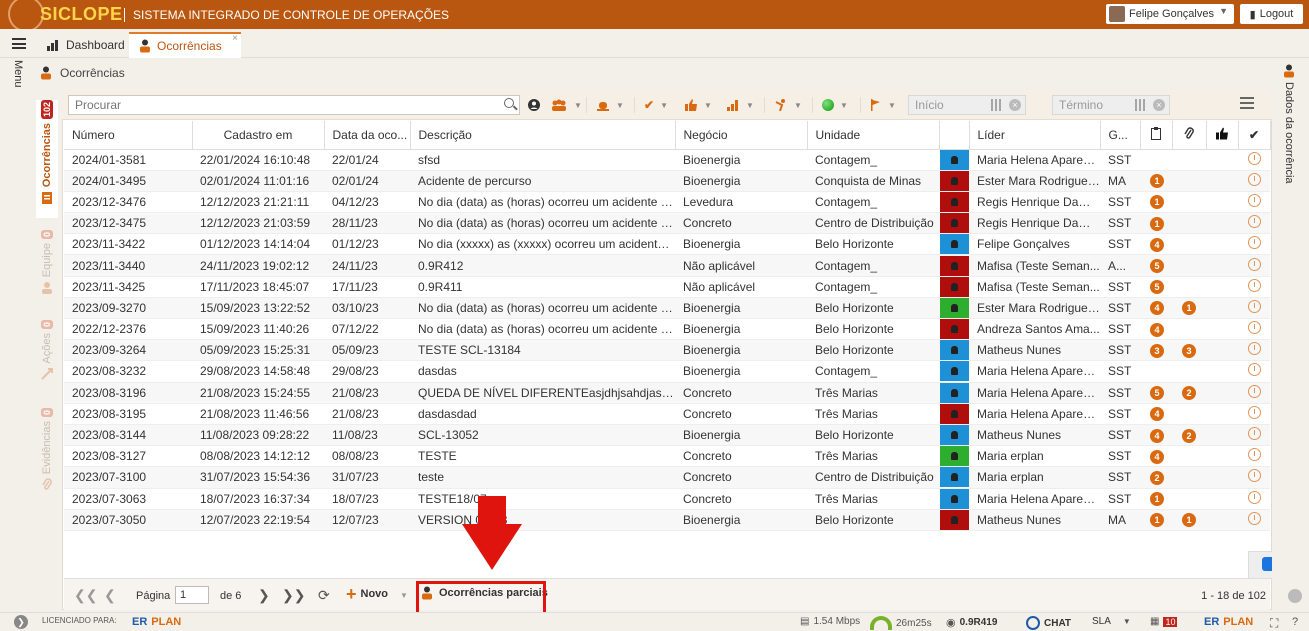  I want to click on sidebar-item-acoes: 0 Ações, so click(47, 351).